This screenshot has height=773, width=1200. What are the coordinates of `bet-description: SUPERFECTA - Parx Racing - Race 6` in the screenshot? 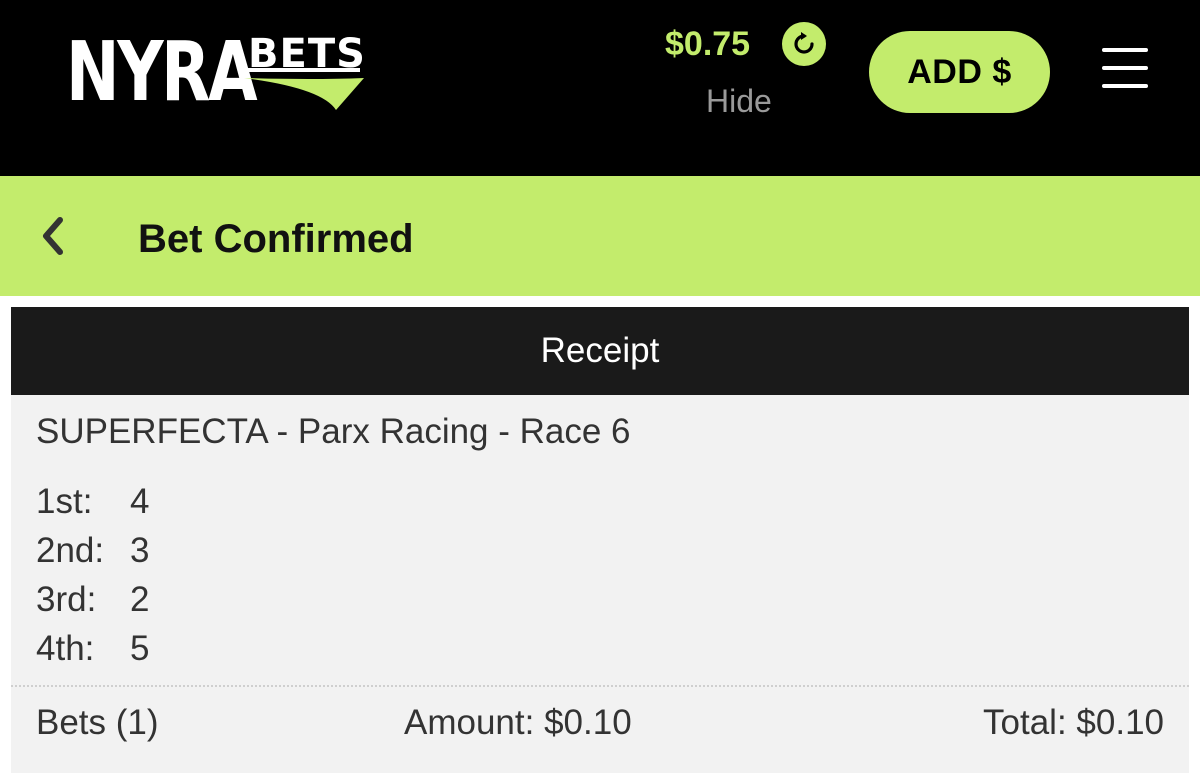 It's located at (333, 431).